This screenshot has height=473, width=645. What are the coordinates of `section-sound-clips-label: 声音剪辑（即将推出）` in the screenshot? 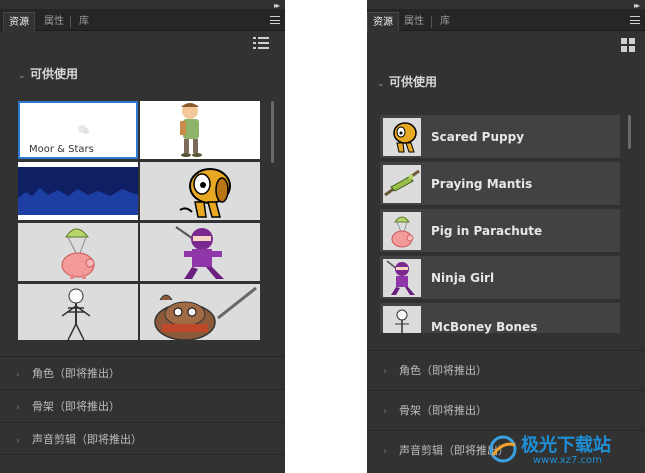 It's located at (87, 439).